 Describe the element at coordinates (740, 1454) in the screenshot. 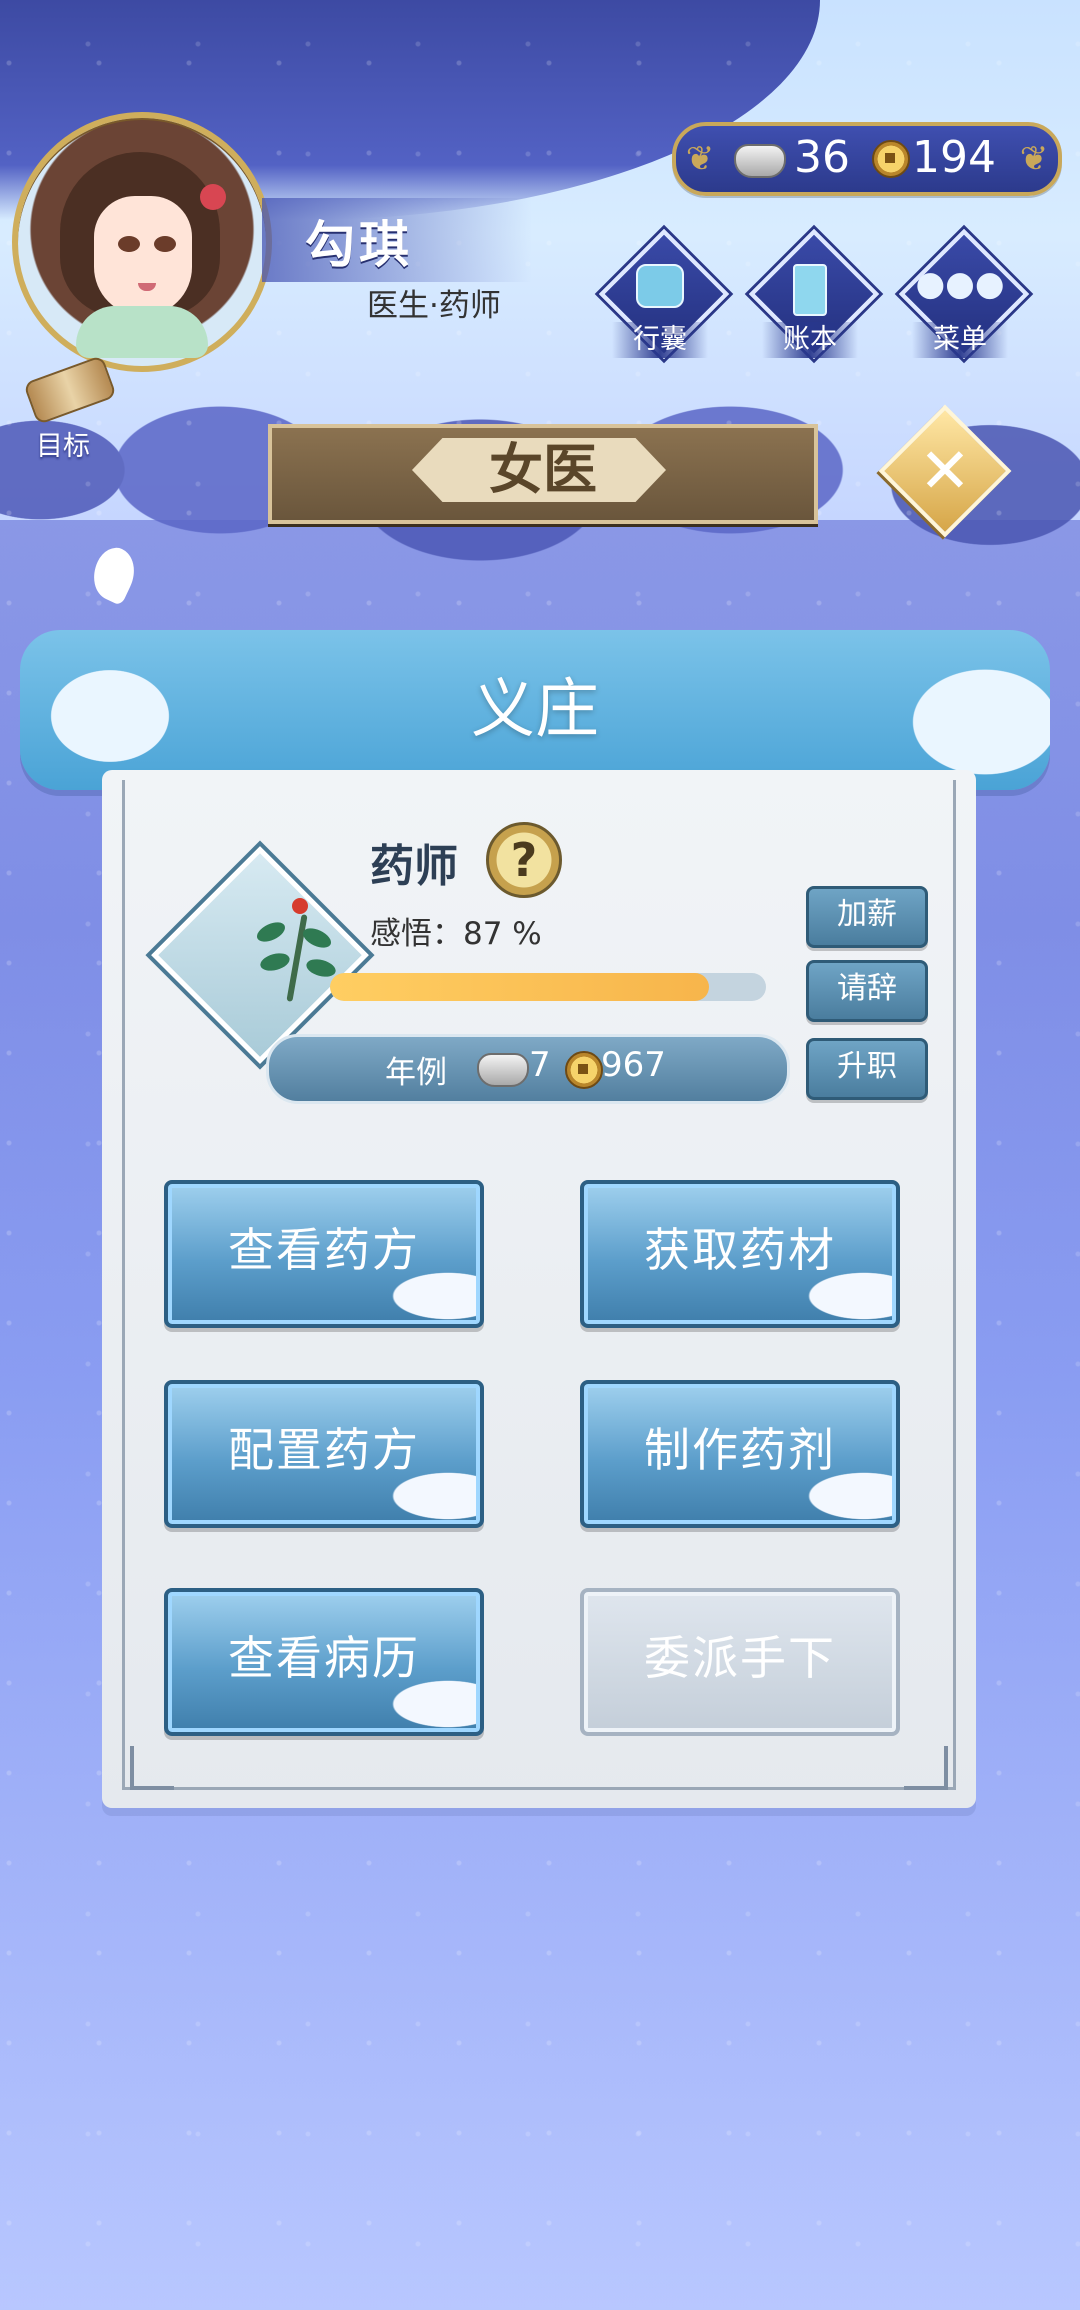

I see `make-medicine-button: 制作药剂` at that location.